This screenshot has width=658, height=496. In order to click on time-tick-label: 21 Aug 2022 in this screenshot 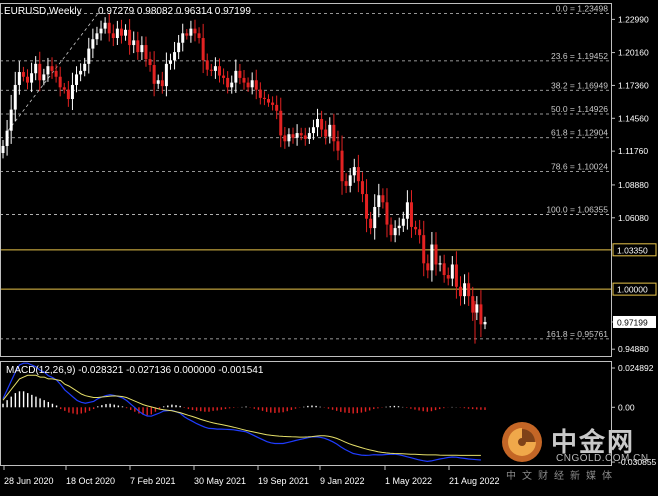, I will do `click(474, 481)`.